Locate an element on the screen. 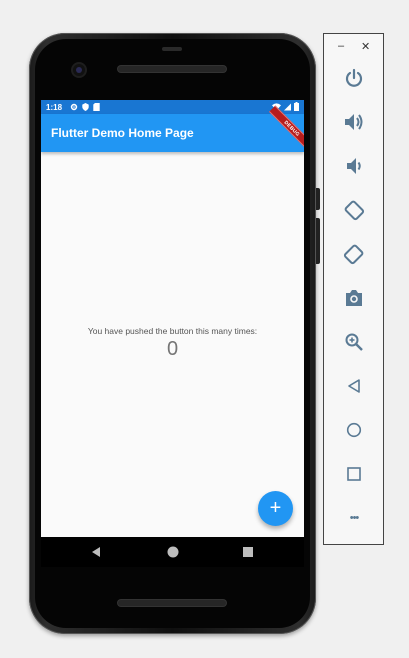  rotate-left-icon is located at coordinates (354, 210).